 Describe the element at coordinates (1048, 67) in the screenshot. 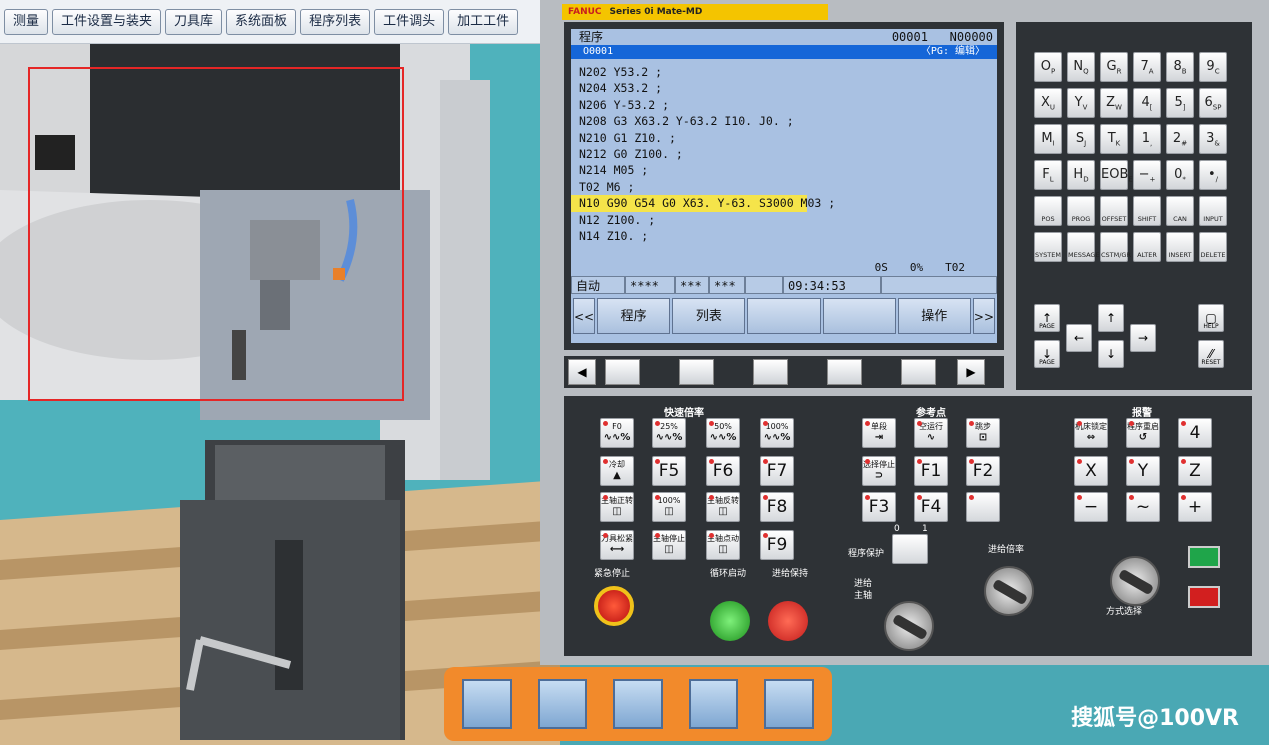

I see `mdi-key: OP` at that location.